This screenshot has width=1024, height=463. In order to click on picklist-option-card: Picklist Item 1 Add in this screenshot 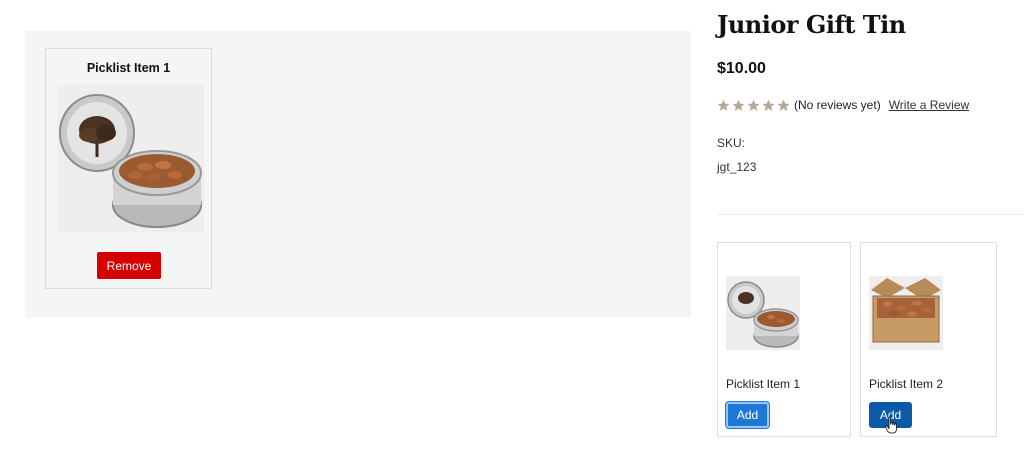, I will do `click(784, 339)`.